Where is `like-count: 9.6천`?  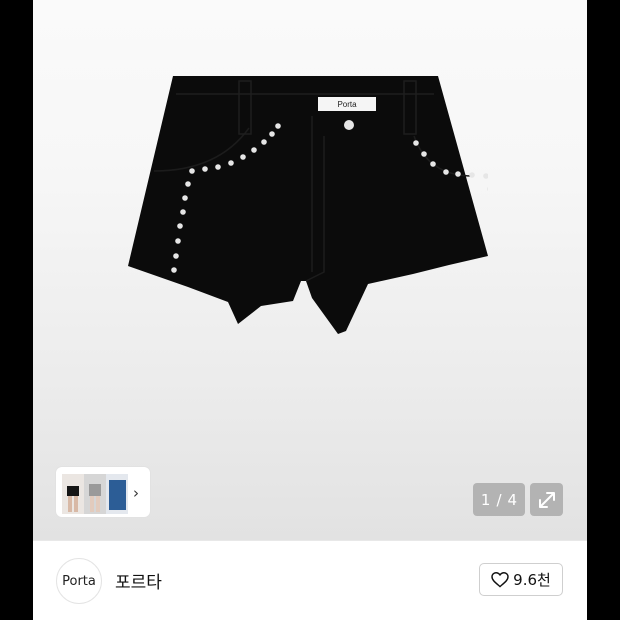 like-count: 9.6천 is located at coordinates (532, 580).